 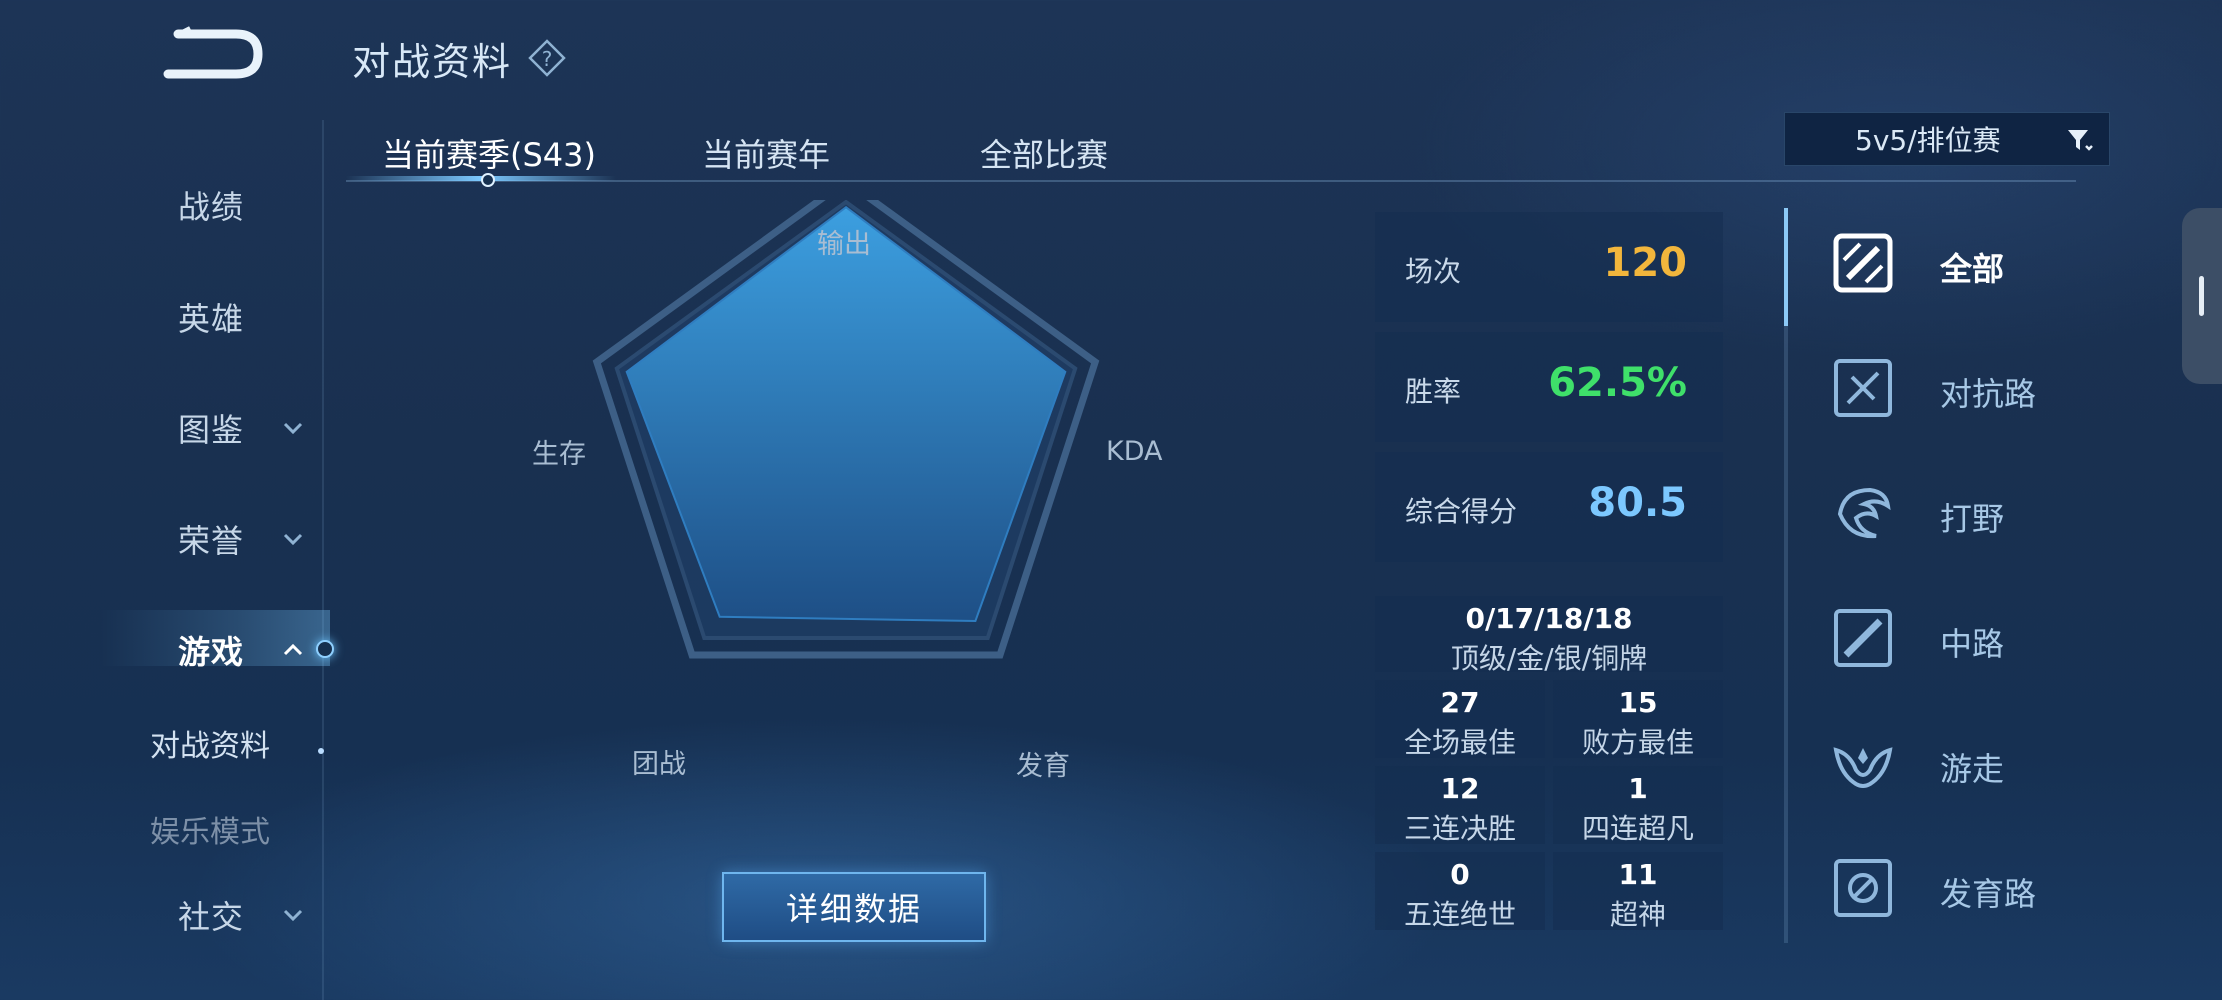 I want to click on radar-label-teamfight: 团战, so click(x=659, y=764).